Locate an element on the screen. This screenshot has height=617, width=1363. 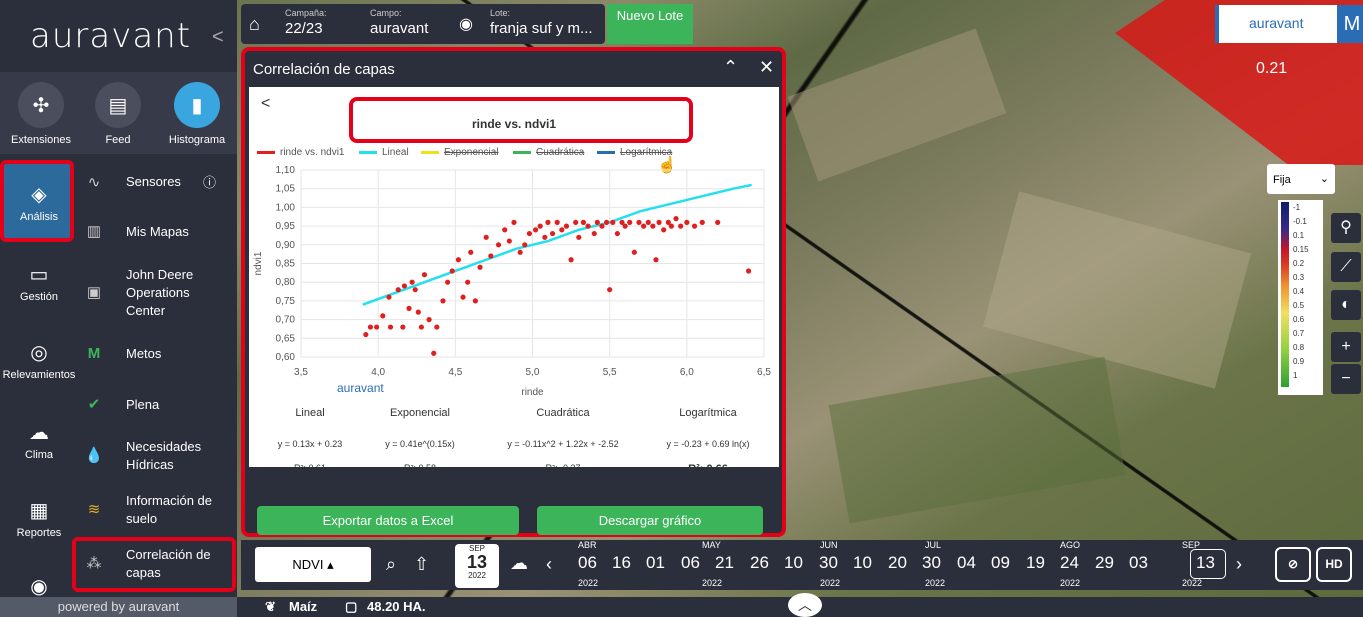
sidebar-item-sensores: ∿ Sensores ⓘ is located at coordinates (156, 181).